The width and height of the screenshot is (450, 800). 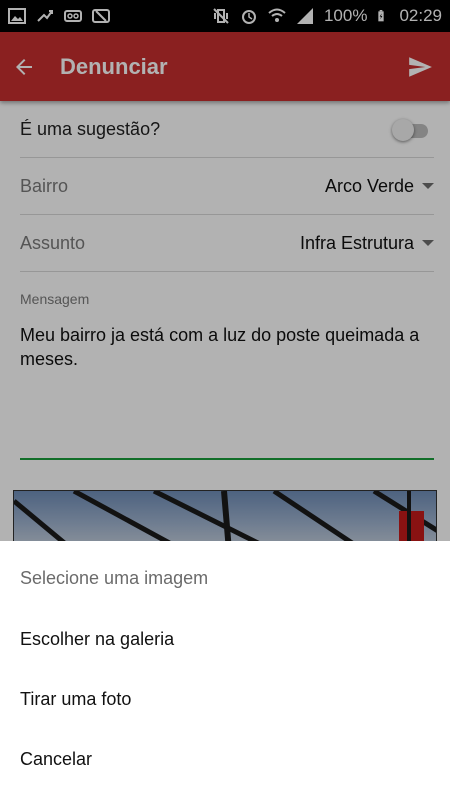 What do you see at coordinates (114, 578) in the screenshot?
I see `sheet-title: Selecione uma imagem` at bounding box center [114, 578].